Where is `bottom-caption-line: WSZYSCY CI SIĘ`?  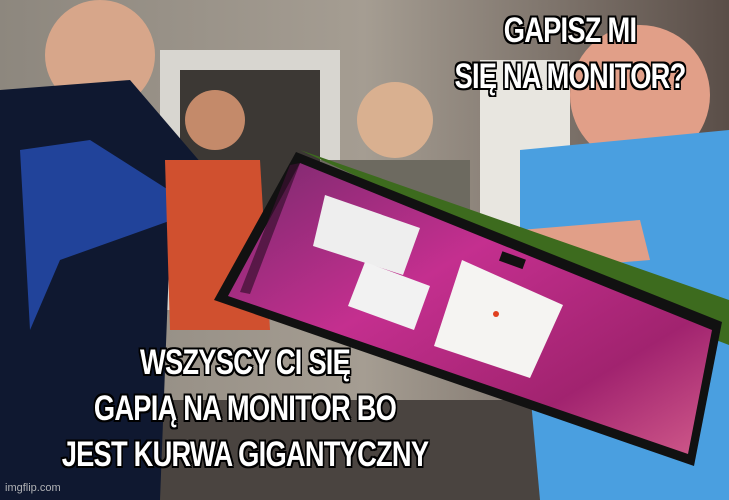 bottom-caption-line: WSZYSCY CI SIĘ is located at coordinates (245, 362).